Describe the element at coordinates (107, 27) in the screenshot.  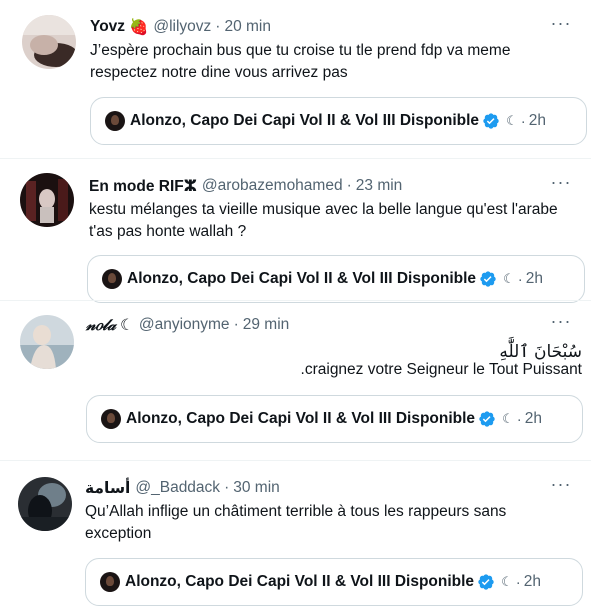
I see `display-name: Yovz` at that location.